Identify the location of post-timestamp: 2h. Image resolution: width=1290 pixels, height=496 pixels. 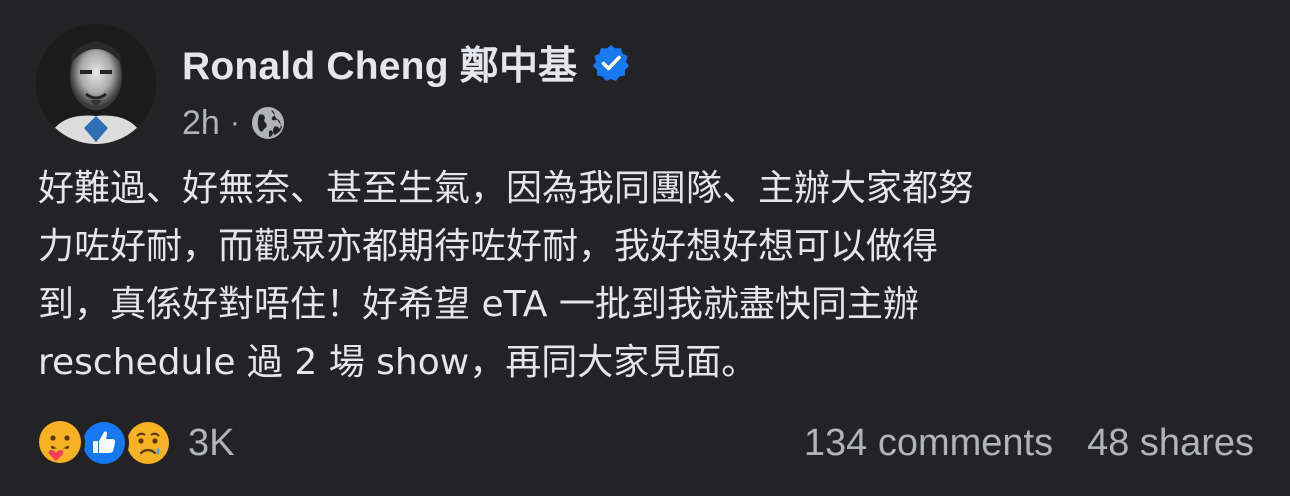
(201, 123).